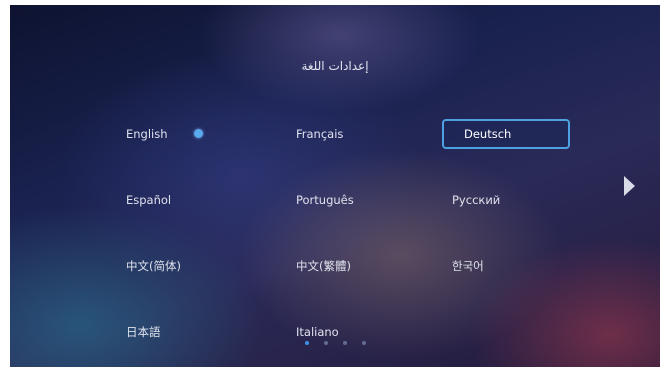 The width and height of the screenshot is (670, 370). Describe the element at coordinates (180, 266) in the screenshot. I see `language-option-chinese-simplified: 中文(简体)` at that location.